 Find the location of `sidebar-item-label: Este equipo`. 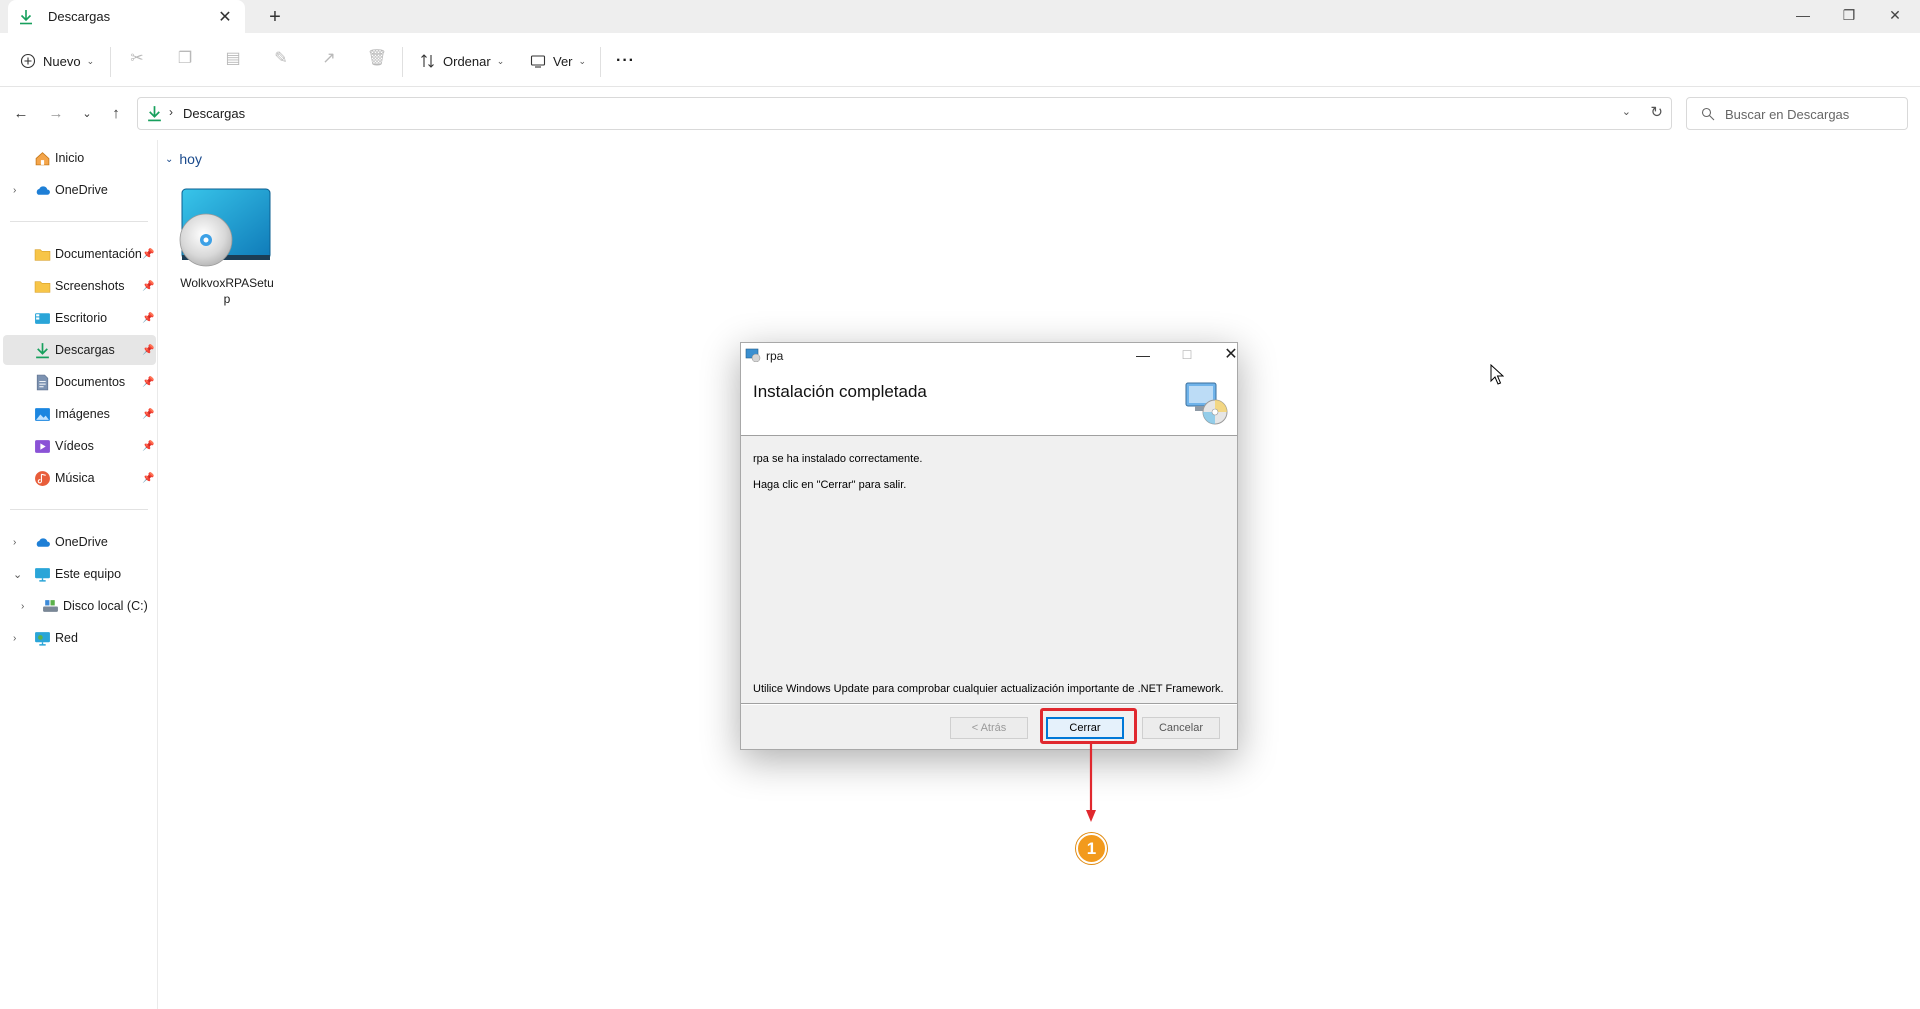

sidebar-item-label: Este equipo is located at coordinates (88, 574).